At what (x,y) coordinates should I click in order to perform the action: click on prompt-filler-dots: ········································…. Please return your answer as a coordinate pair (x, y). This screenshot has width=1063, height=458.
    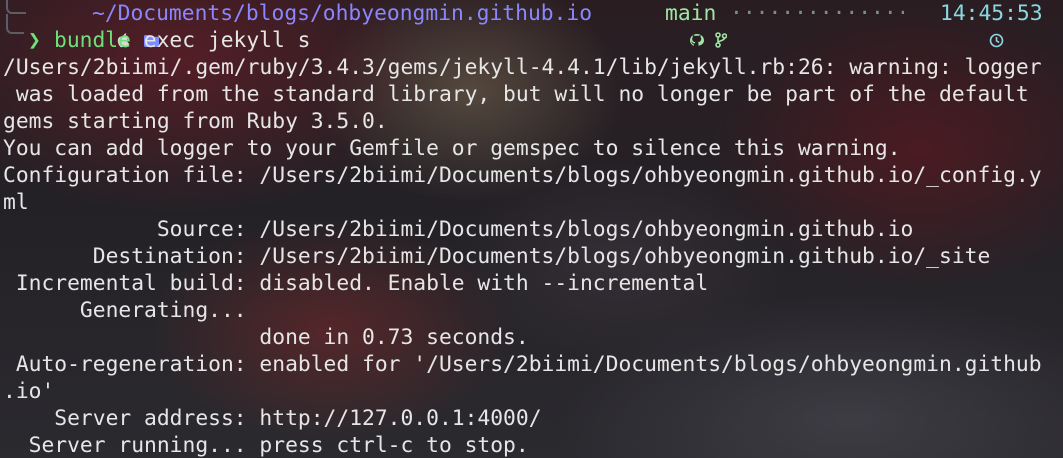
    Looking at the image, I should click on (817, 13).